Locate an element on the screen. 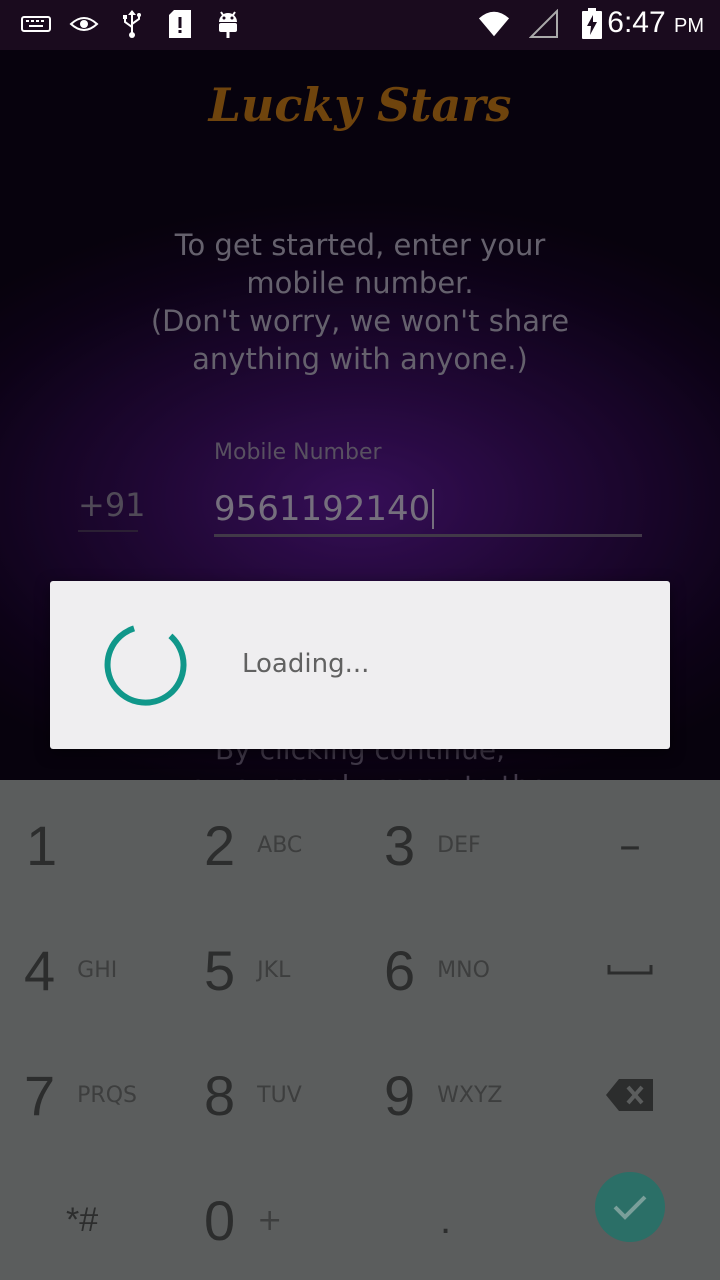  eye-icon is located at coordinates (84, 24).